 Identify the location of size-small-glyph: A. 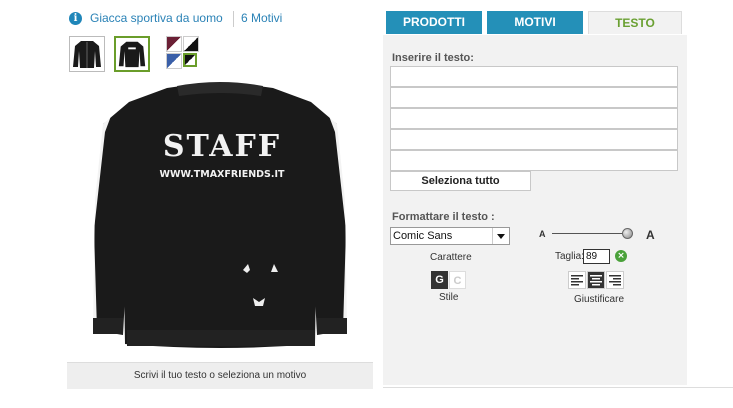
(542, 234).